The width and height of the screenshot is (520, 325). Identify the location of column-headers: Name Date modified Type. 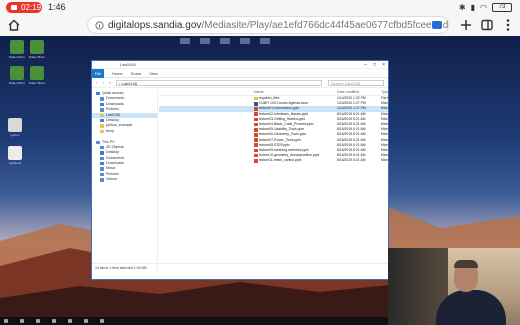
(273, 92).